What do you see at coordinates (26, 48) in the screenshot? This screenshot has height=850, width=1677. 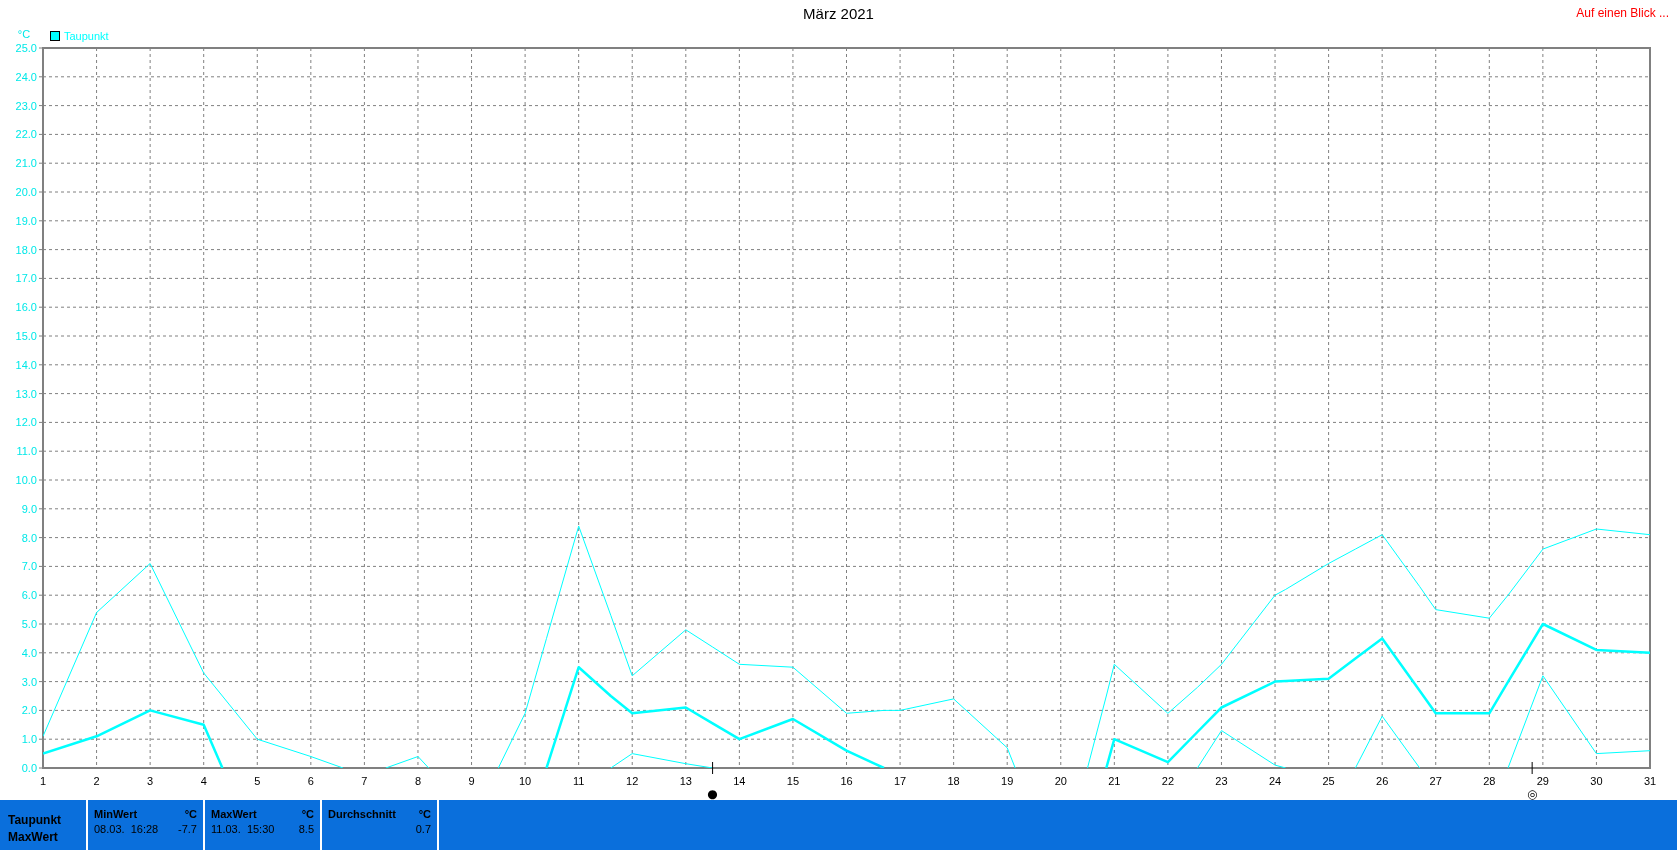 I see `y-axis-label: 25.0` at bounding box center [26, 48].